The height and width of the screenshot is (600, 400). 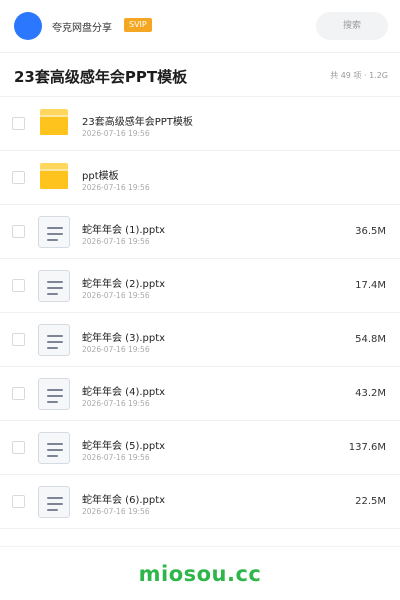 I want to click on folder-row: 23套高级感年会PPT模板 2026-07-16 19:56, so click(x=200, y=124).